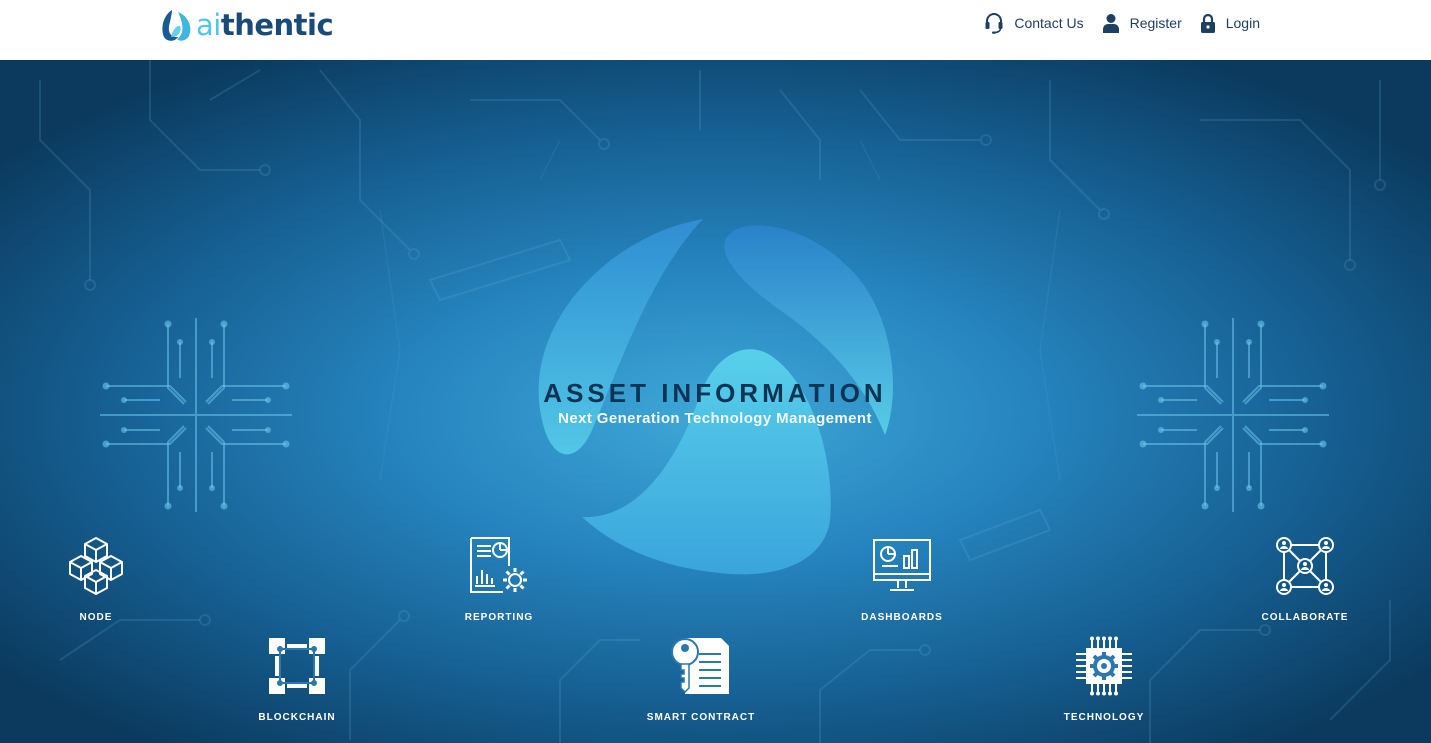 This screenshot has height=743, width=1431. What do you see at coordinates (700, 666) in the screenshot?
I see `key-document-icon` at bounding box center [700, 666].